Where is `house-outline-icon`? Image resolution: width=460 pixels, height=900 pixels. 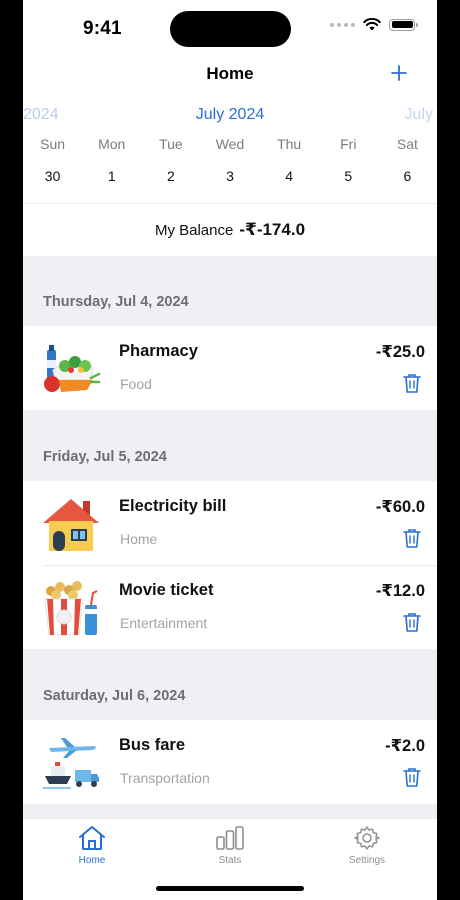 house-outline-icon is located at coordinates (92, 838).